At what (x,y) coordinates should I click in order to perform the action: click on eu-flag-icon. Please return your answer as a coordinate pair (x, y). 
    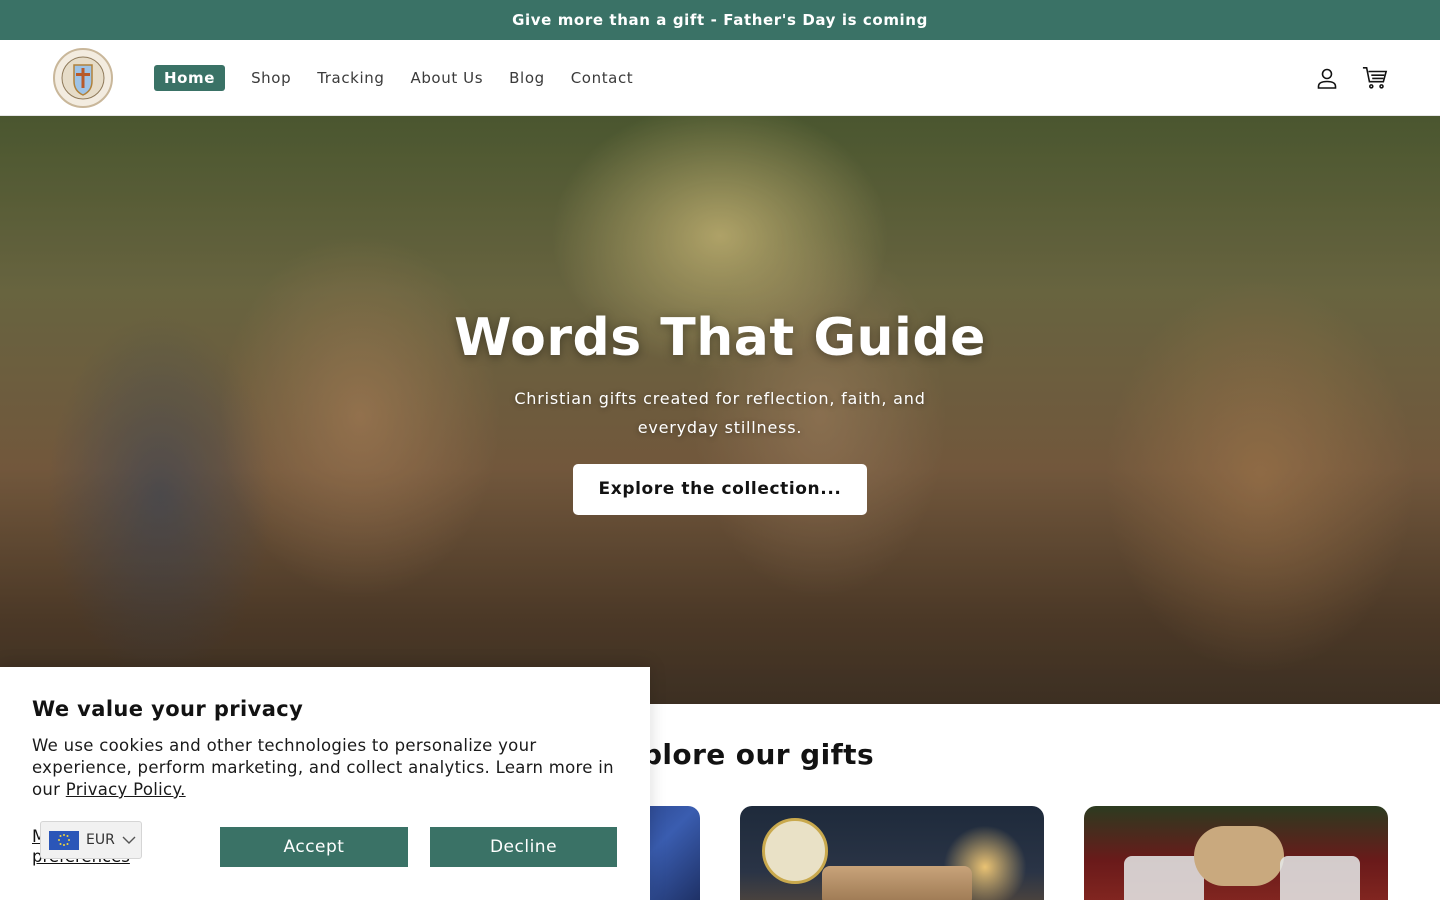
    Looking at the image, I should click on (64, 840).